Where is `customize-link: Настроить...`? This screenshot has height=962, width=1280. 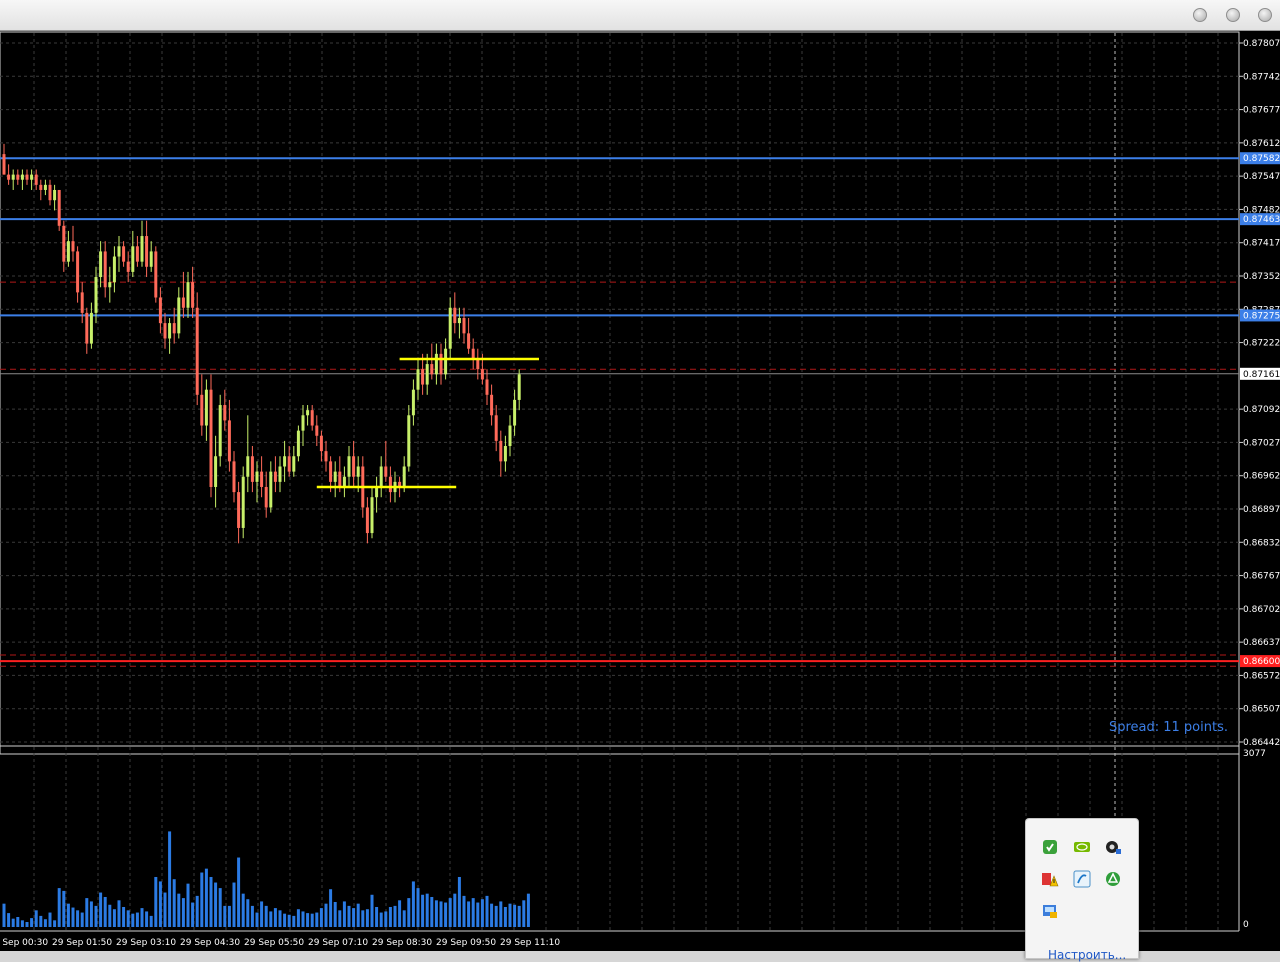 customize-link: Настроить... is located at coordinates (1087, 955).